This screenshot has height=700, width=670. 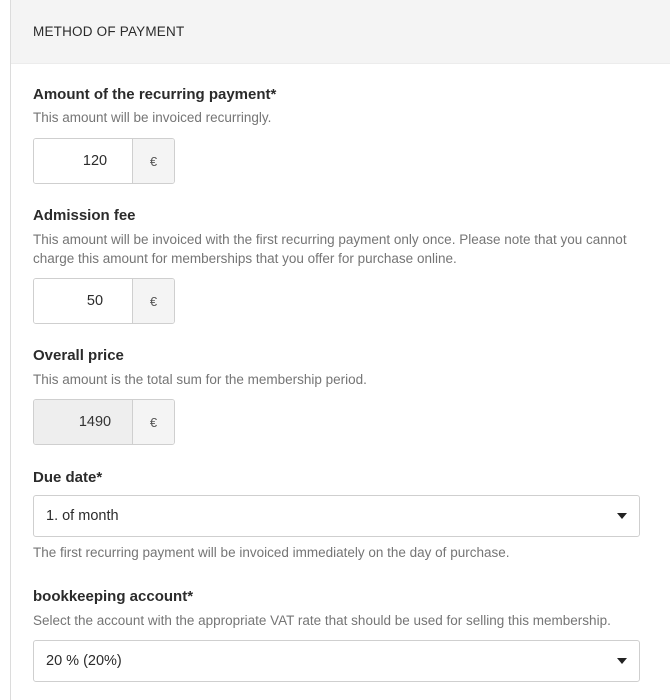 I want to click on admission-currency-addon: €, so click(x=153, y=301).